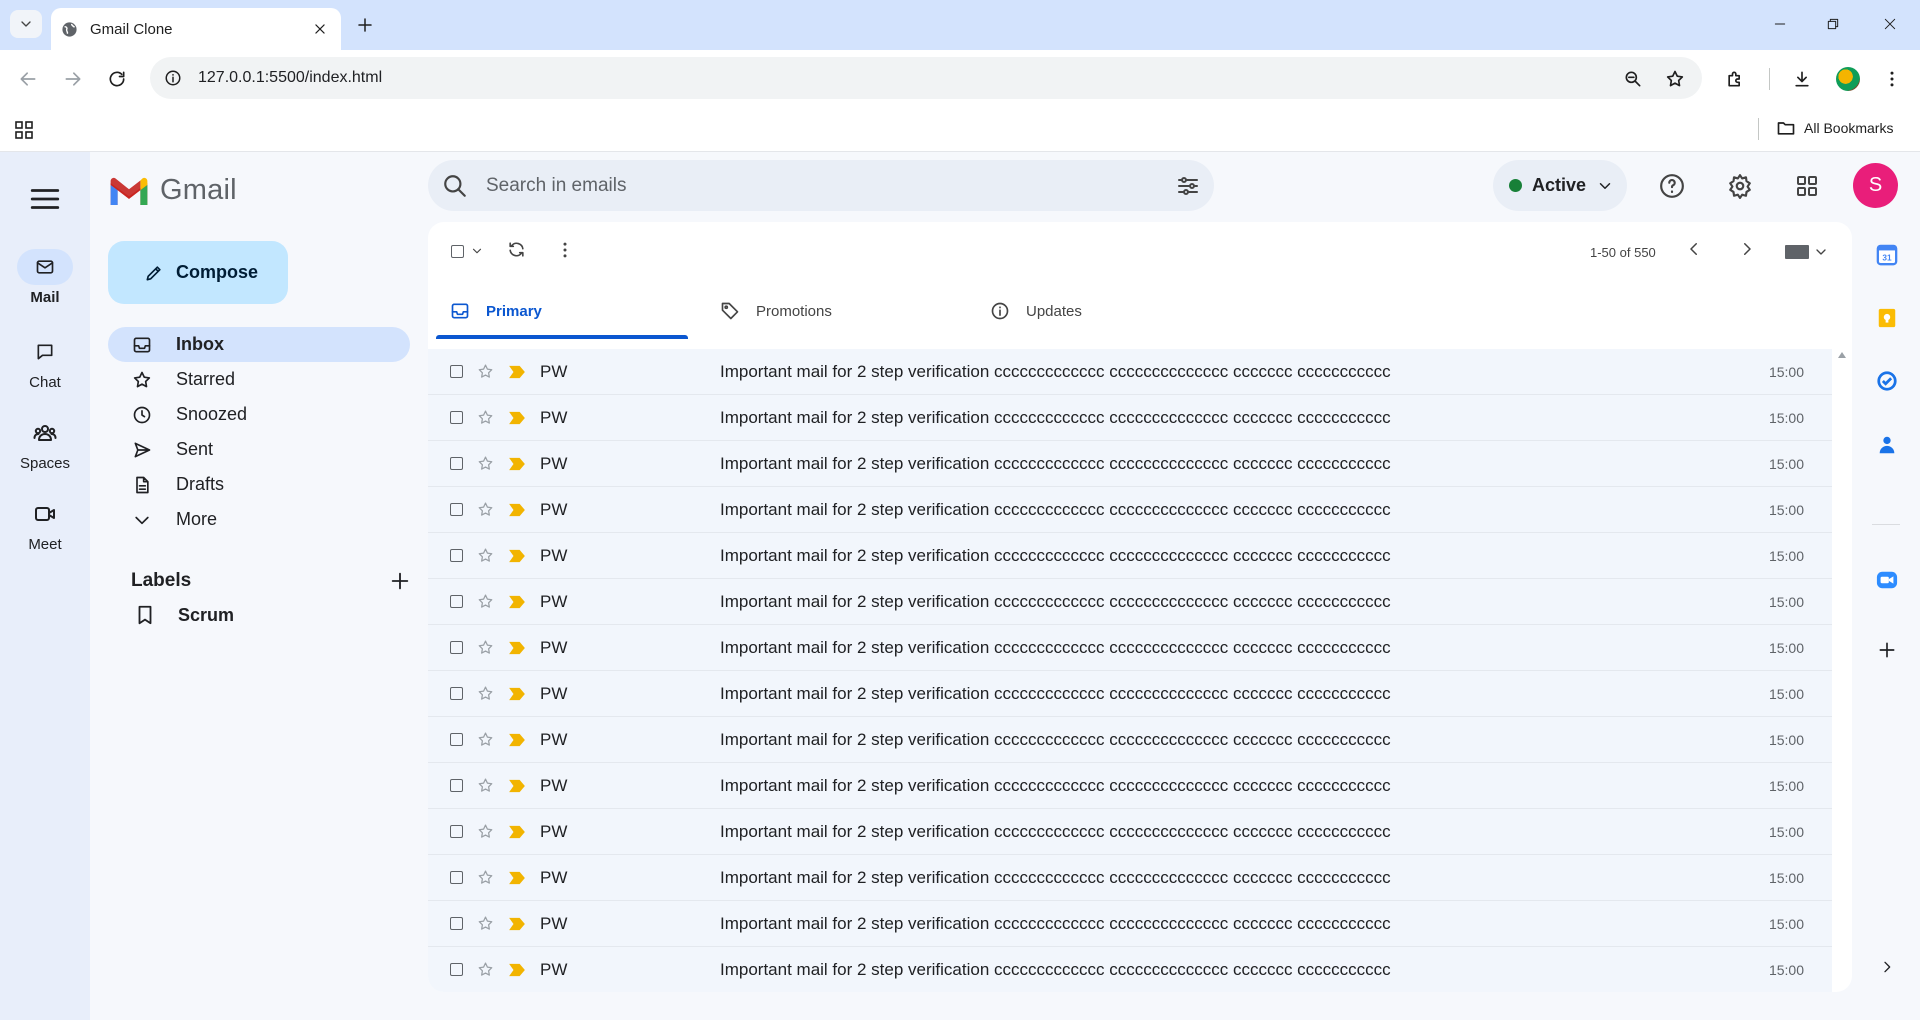  Describe the element at coordinates (259, 484) in the screenshot. I see `nav-item-drafts: Drafts` at that location.